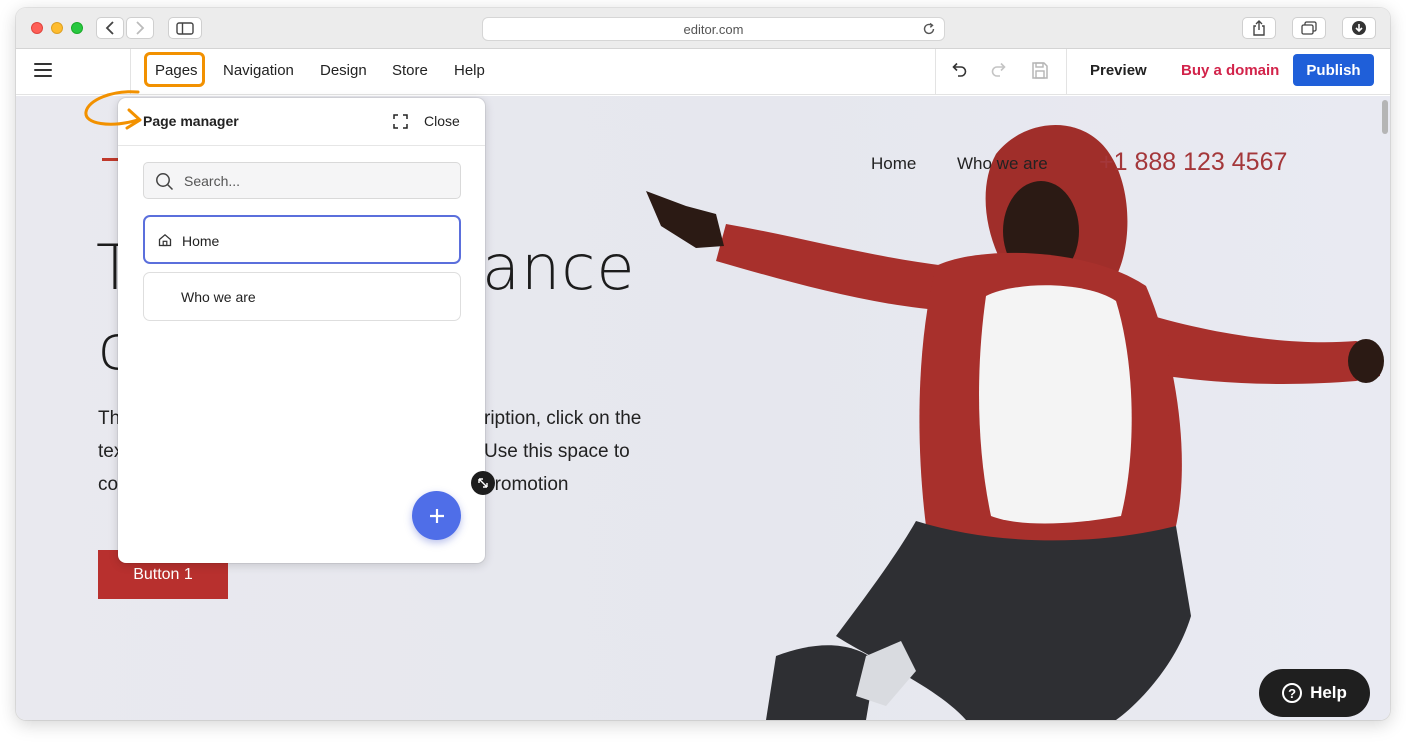  I want to click on zoom-window-button, so click(77, 28).